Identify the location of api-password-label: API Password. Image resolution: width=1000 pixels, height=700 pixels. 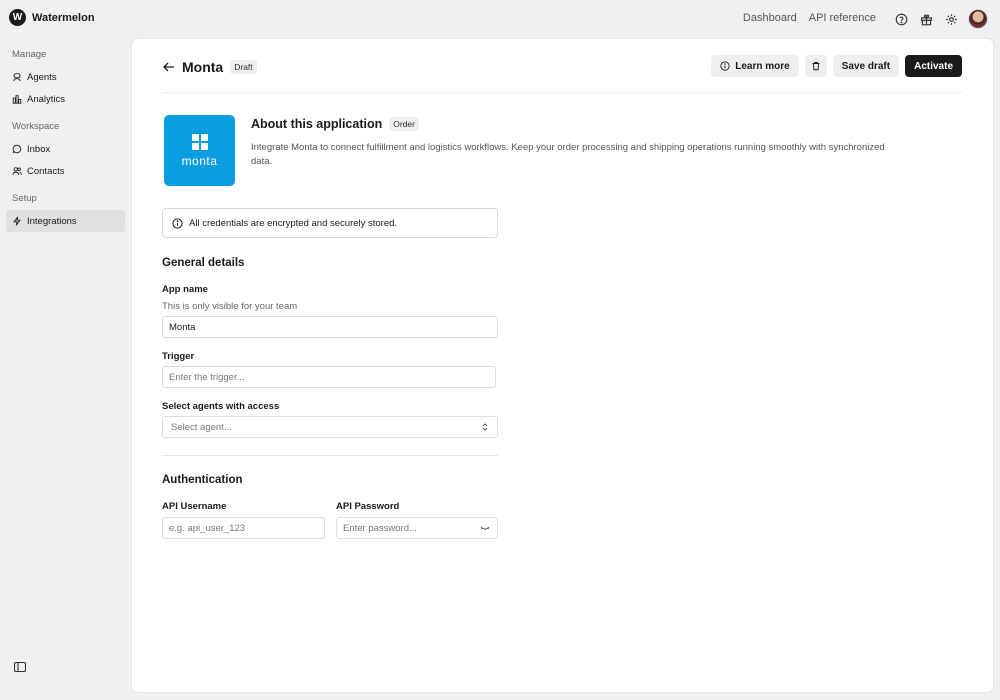
(368, 506).